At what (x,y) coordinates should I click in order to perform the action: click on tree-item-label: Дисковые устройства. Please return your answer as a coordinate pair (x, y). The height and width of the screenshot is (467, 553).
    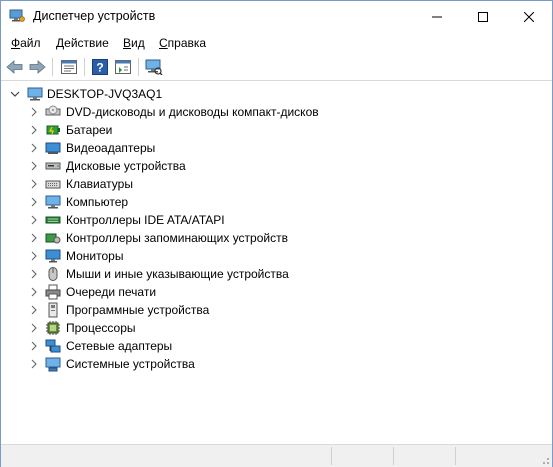
    Looking at the image, I should click on (126, 166).